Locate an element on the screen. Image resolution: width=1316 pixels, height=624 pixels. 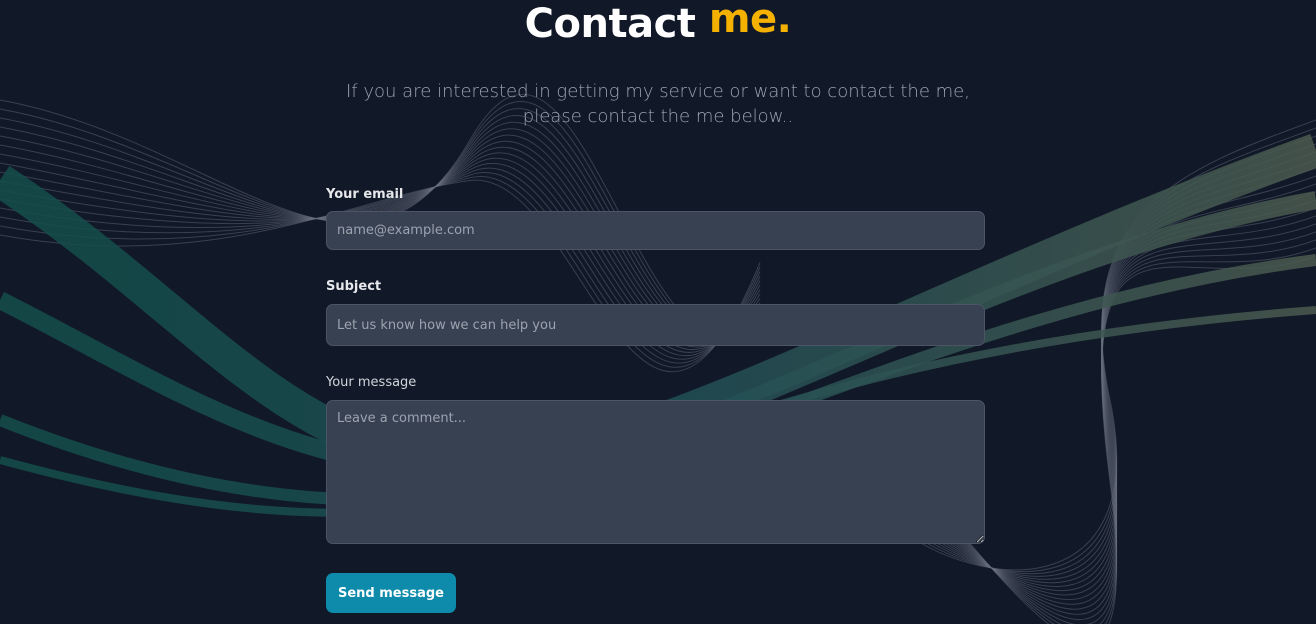
subject-label: Subject is located at coordinates (354, 286).